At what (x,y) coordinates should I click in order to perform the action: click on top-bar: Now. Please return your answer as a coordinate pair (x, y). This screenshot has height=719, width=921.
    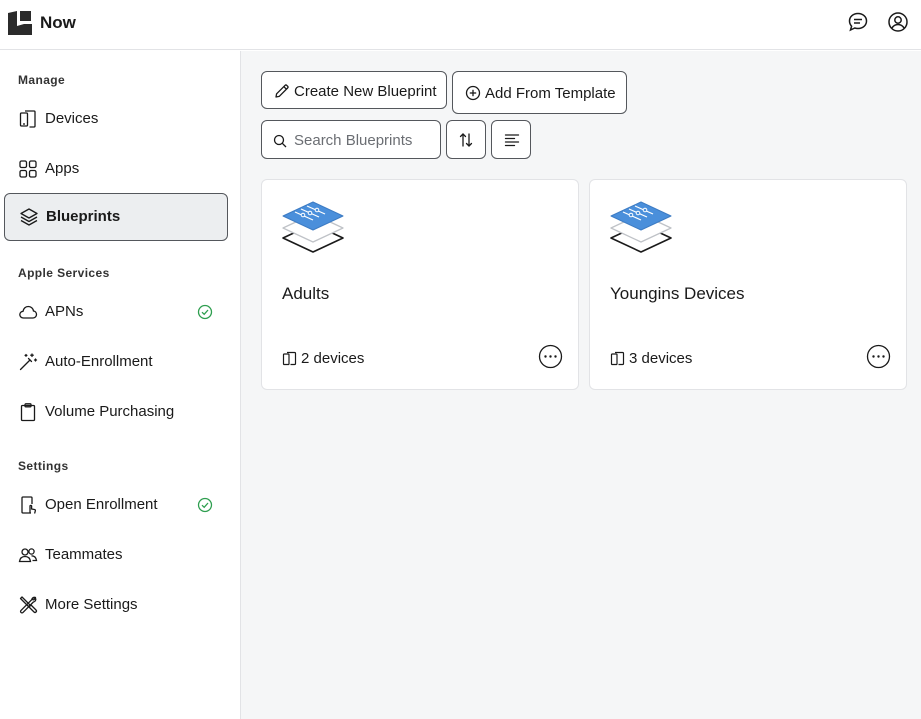
    Looking at the image, I should click on (460, 25).